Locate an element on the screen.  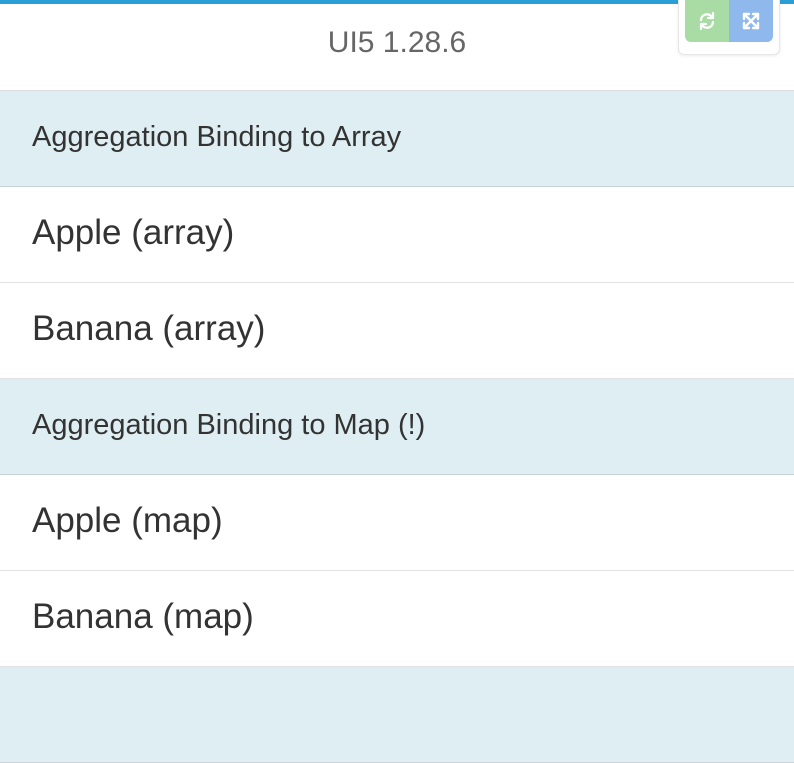
page-header: UI5 1.28.6 is located at coordinates (397, 47).